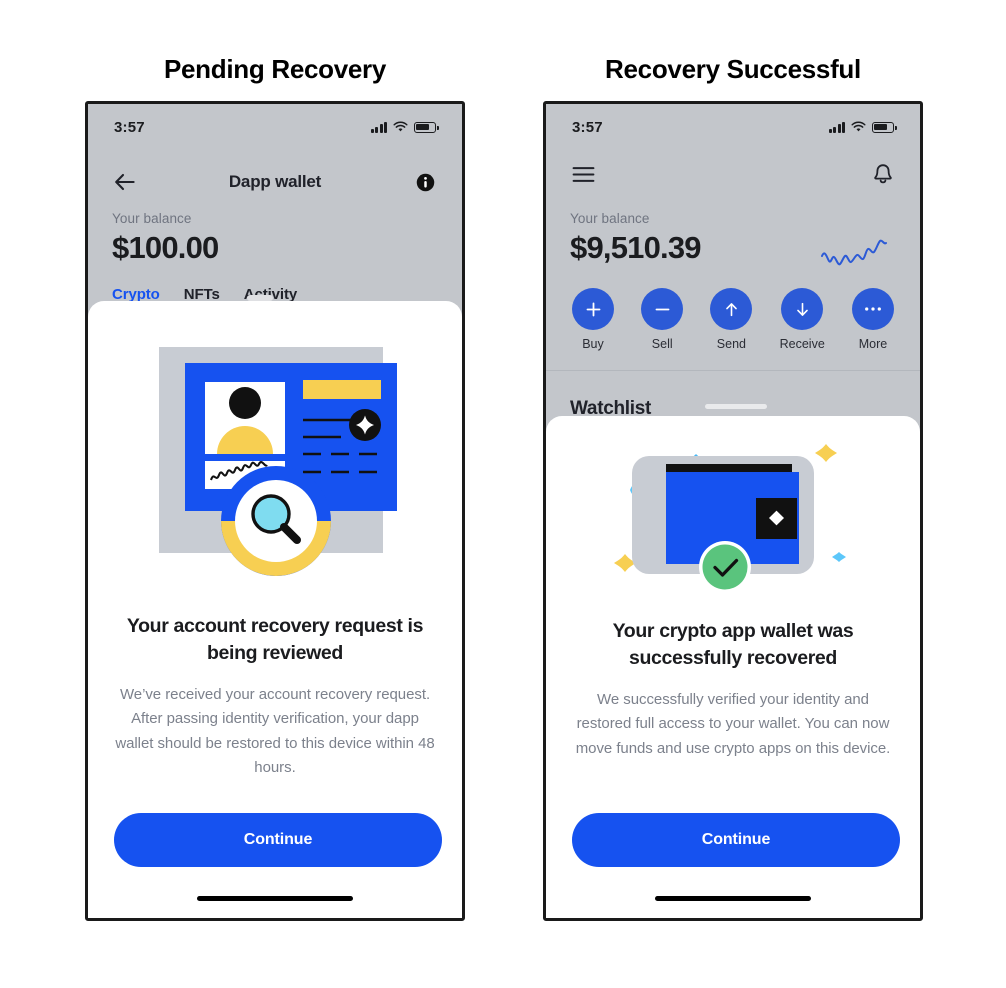  I want to click on hamburger-menu-icon, so click(583, 174).